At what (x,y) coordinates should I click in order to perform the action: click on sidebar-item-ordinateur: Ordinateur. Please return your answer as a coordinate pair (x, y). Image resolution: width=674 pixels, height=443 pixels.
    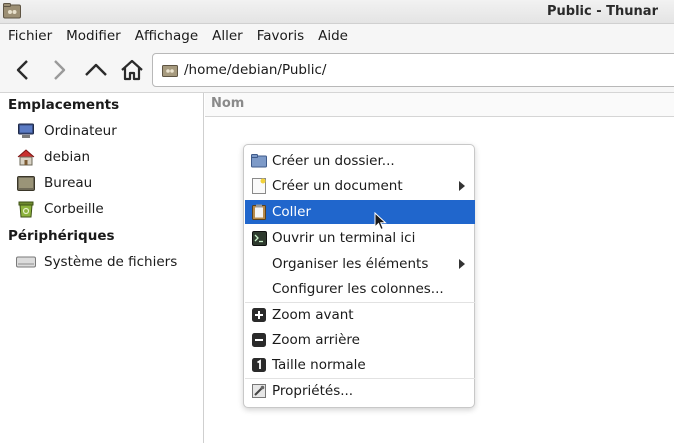
    Looking at the image, I should click on (106, 131).